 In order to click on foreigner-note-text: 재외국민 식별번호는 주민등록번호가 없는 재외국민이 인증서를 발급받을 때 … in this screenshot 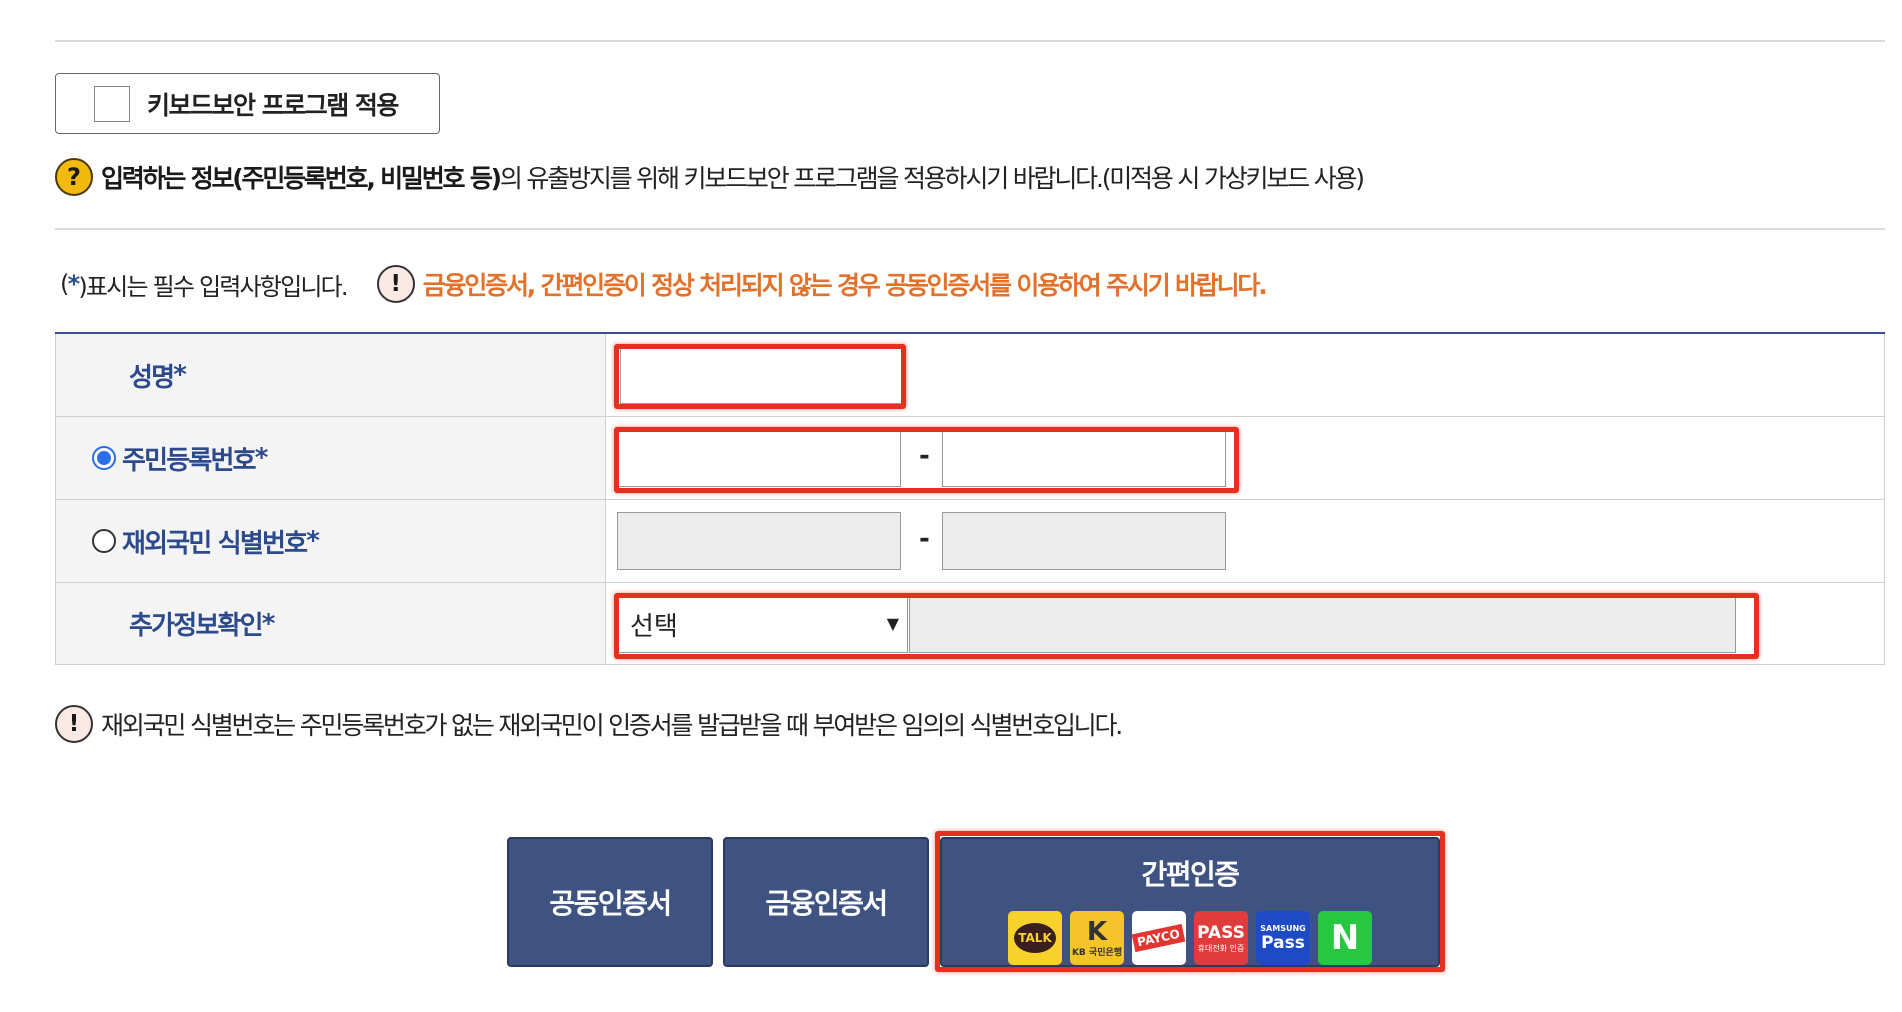, I will do `click(612, 725)`.